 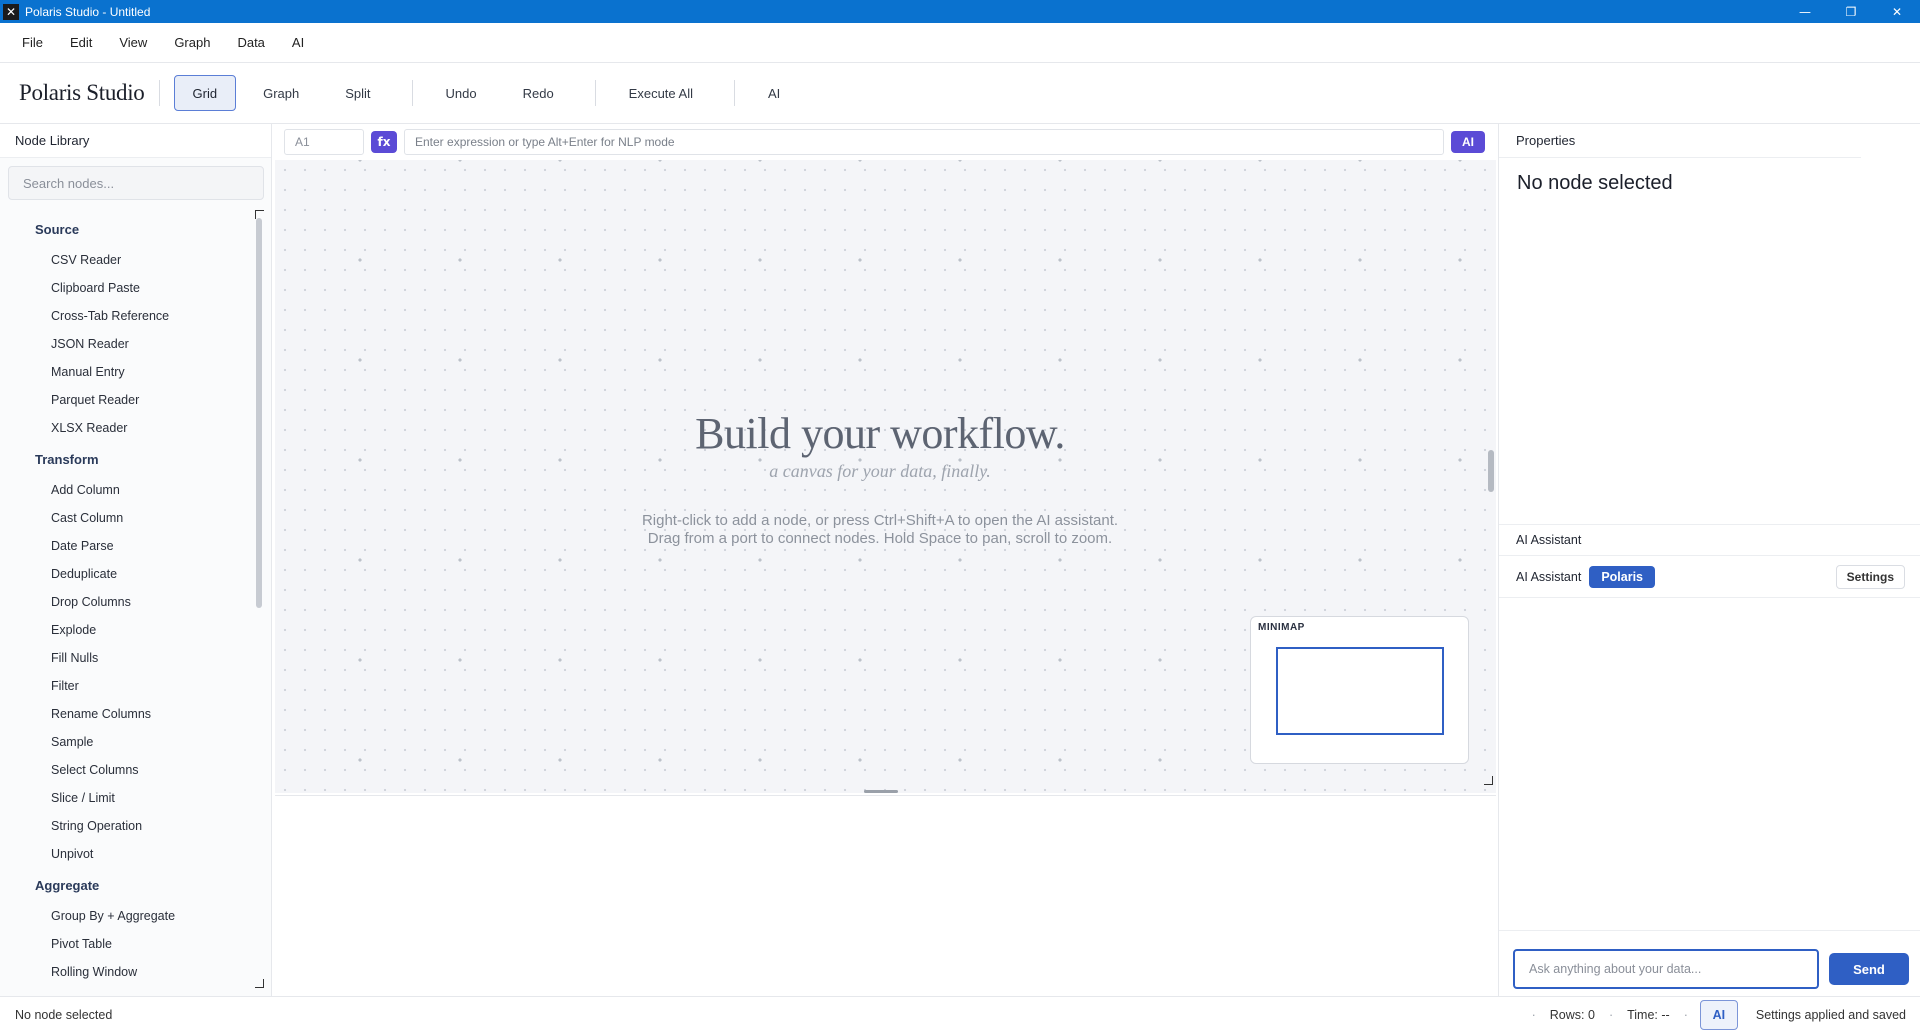 What do you see at coordinates (384, 142) in the screenshot?
I see `fx-button: fx` at bounding box center [384, 142].